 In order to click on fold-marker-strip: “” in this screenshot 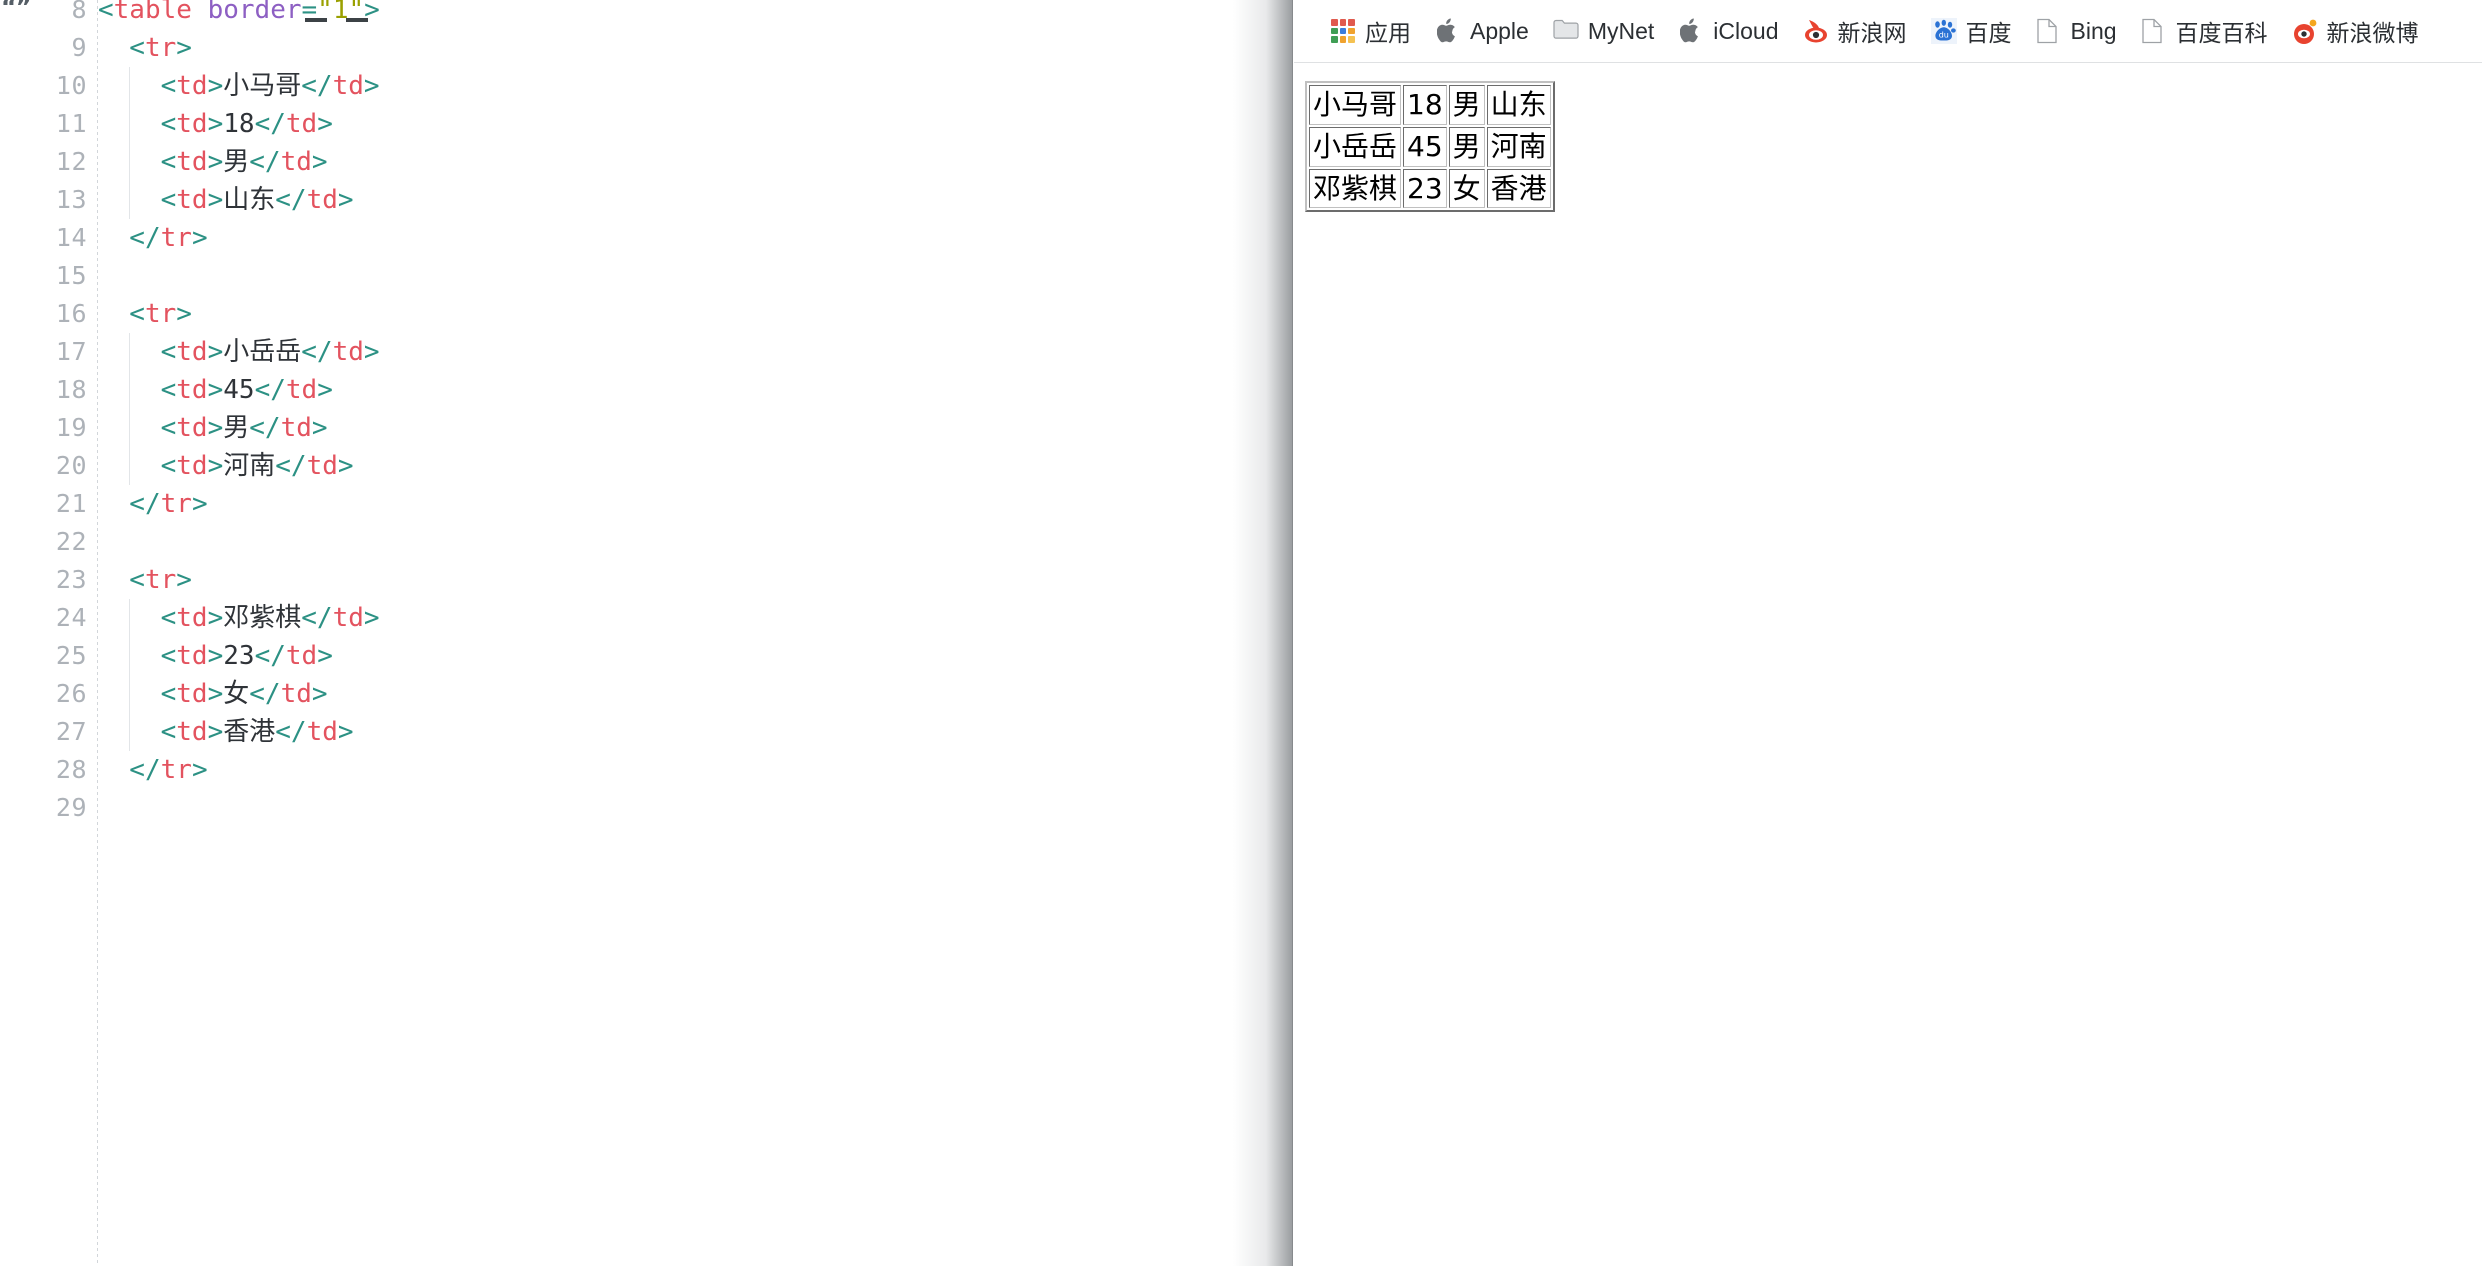, I will do `click(16, 633)`.